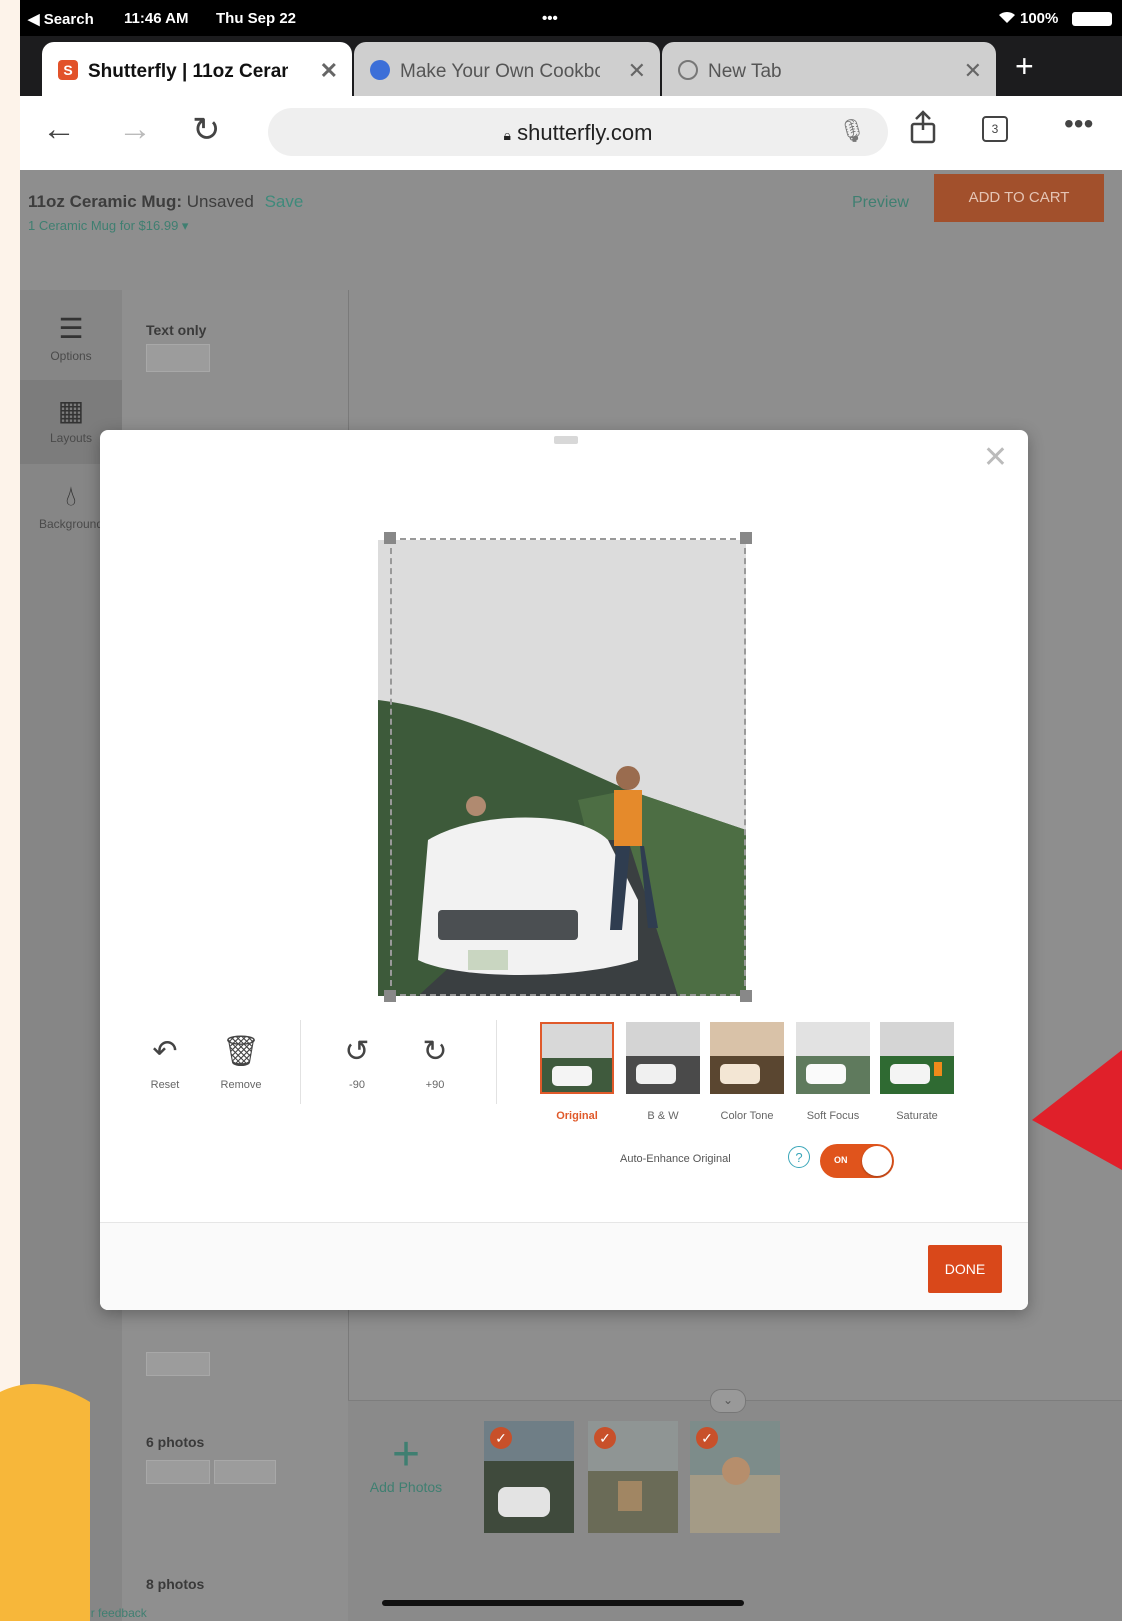  Describe the element at coordinates (688, 70) in the screenshot. I see `globe-icon` at that location.